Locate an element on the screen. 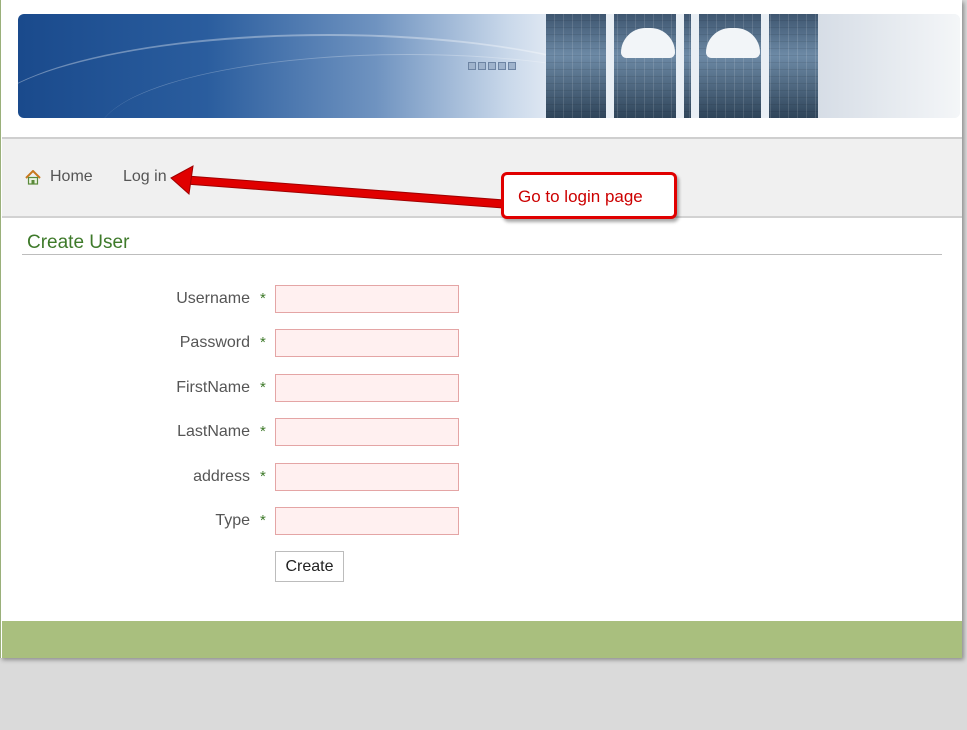 This screenshot has width=967, height=730. header-banner is located at coordinates (489, 66).